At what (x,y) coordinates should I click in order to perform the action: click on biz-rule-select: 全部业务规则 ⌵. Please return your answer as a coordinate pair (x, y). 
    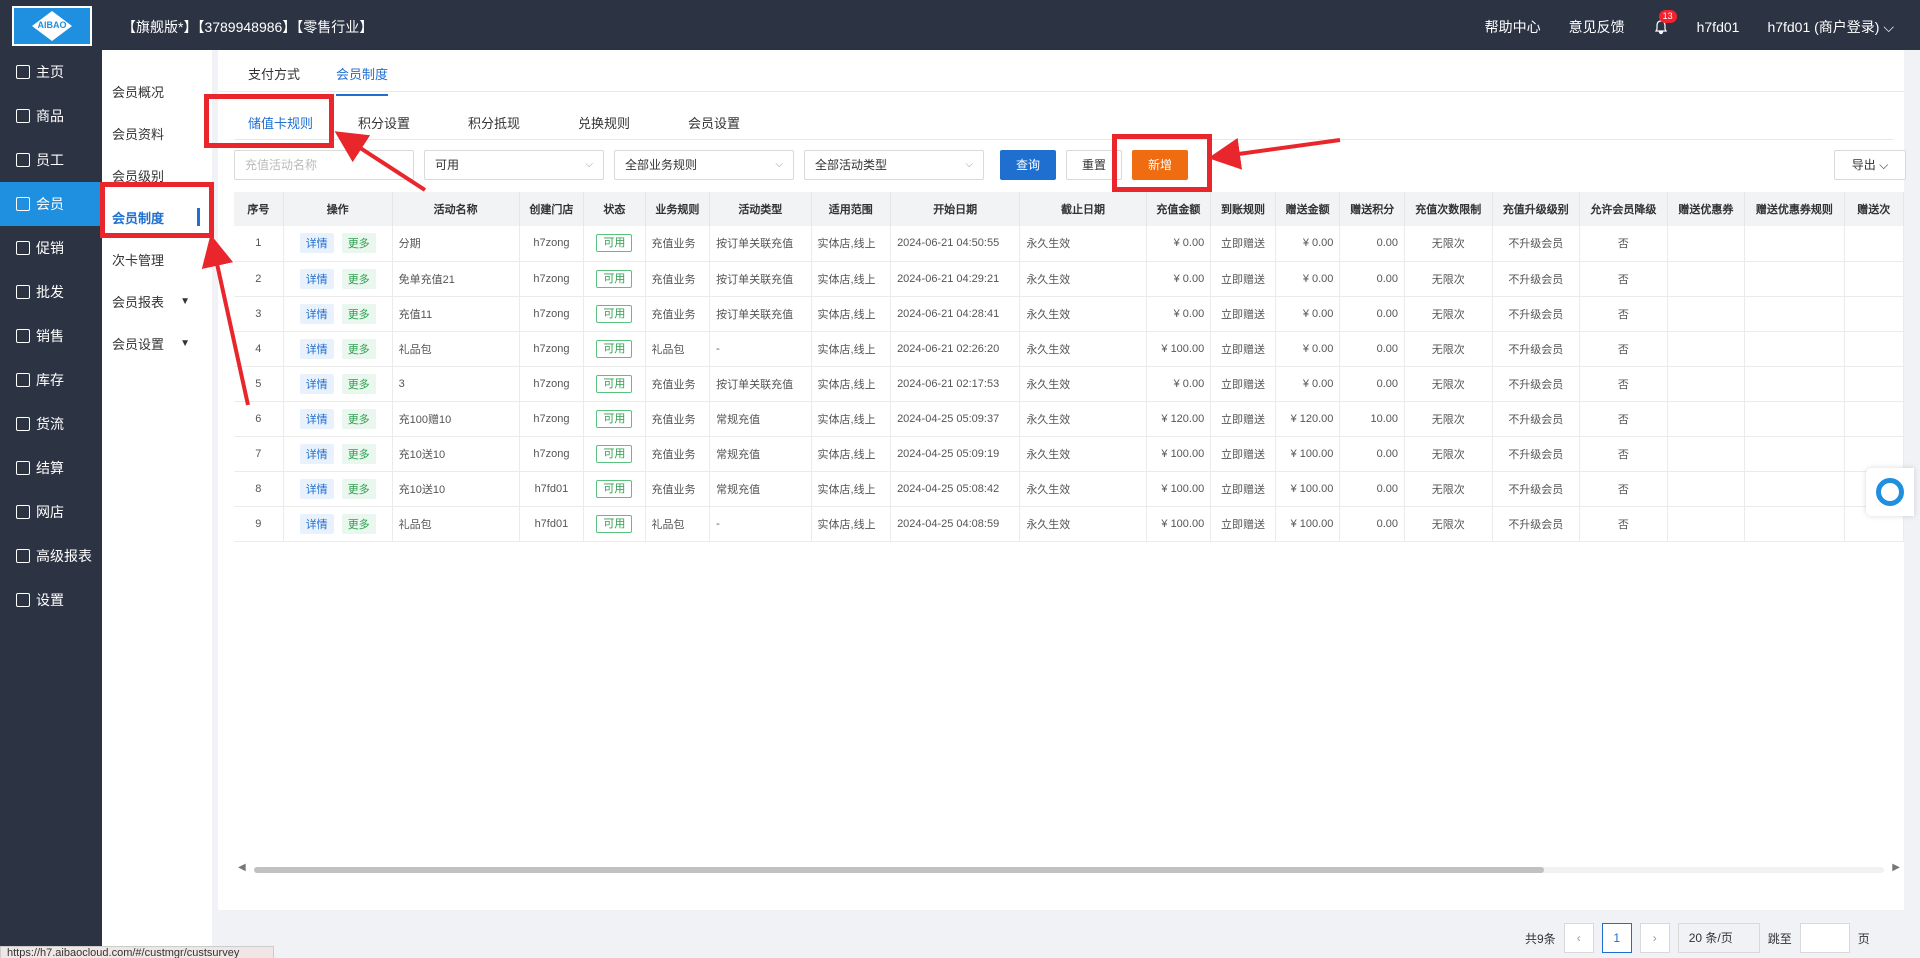
    Looking at the image, I should click on (704, 165).